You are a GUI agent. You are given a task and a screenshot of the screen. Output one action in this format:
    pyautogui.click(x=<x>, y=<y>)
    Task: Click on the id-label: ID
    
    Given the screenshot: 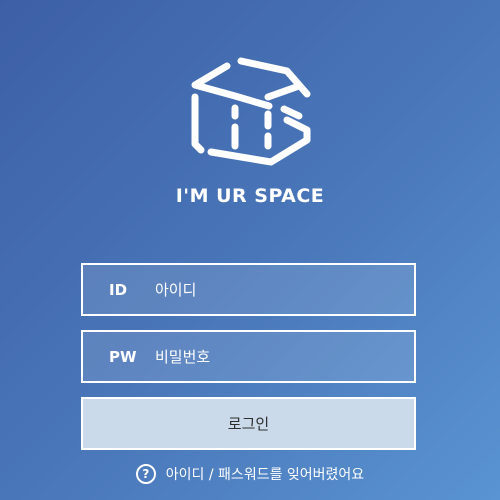 What is the action you would take?
    pyautogui.click(x=118, y=289)
    